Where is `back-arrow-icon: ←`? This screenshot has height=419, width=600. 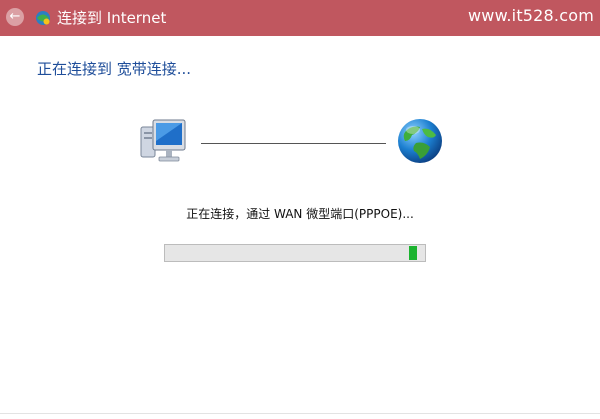
back-arrow-icon: ← is located at coordinates (15, 17).